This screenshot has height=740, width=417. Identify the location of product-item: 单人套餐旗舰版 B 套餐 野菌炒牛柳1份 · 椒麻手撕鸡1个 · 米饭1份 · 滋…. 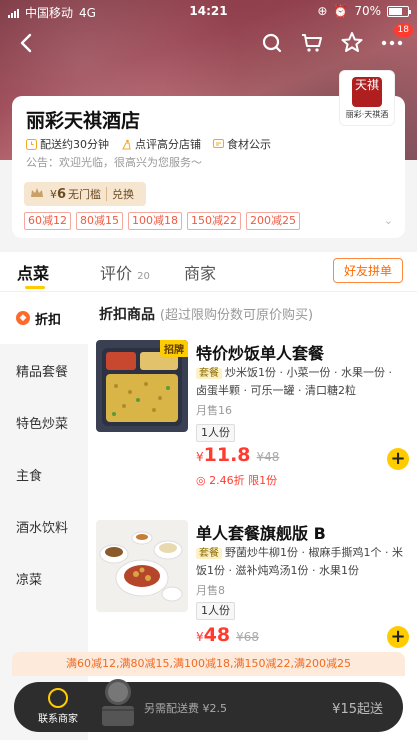
(252, 590).